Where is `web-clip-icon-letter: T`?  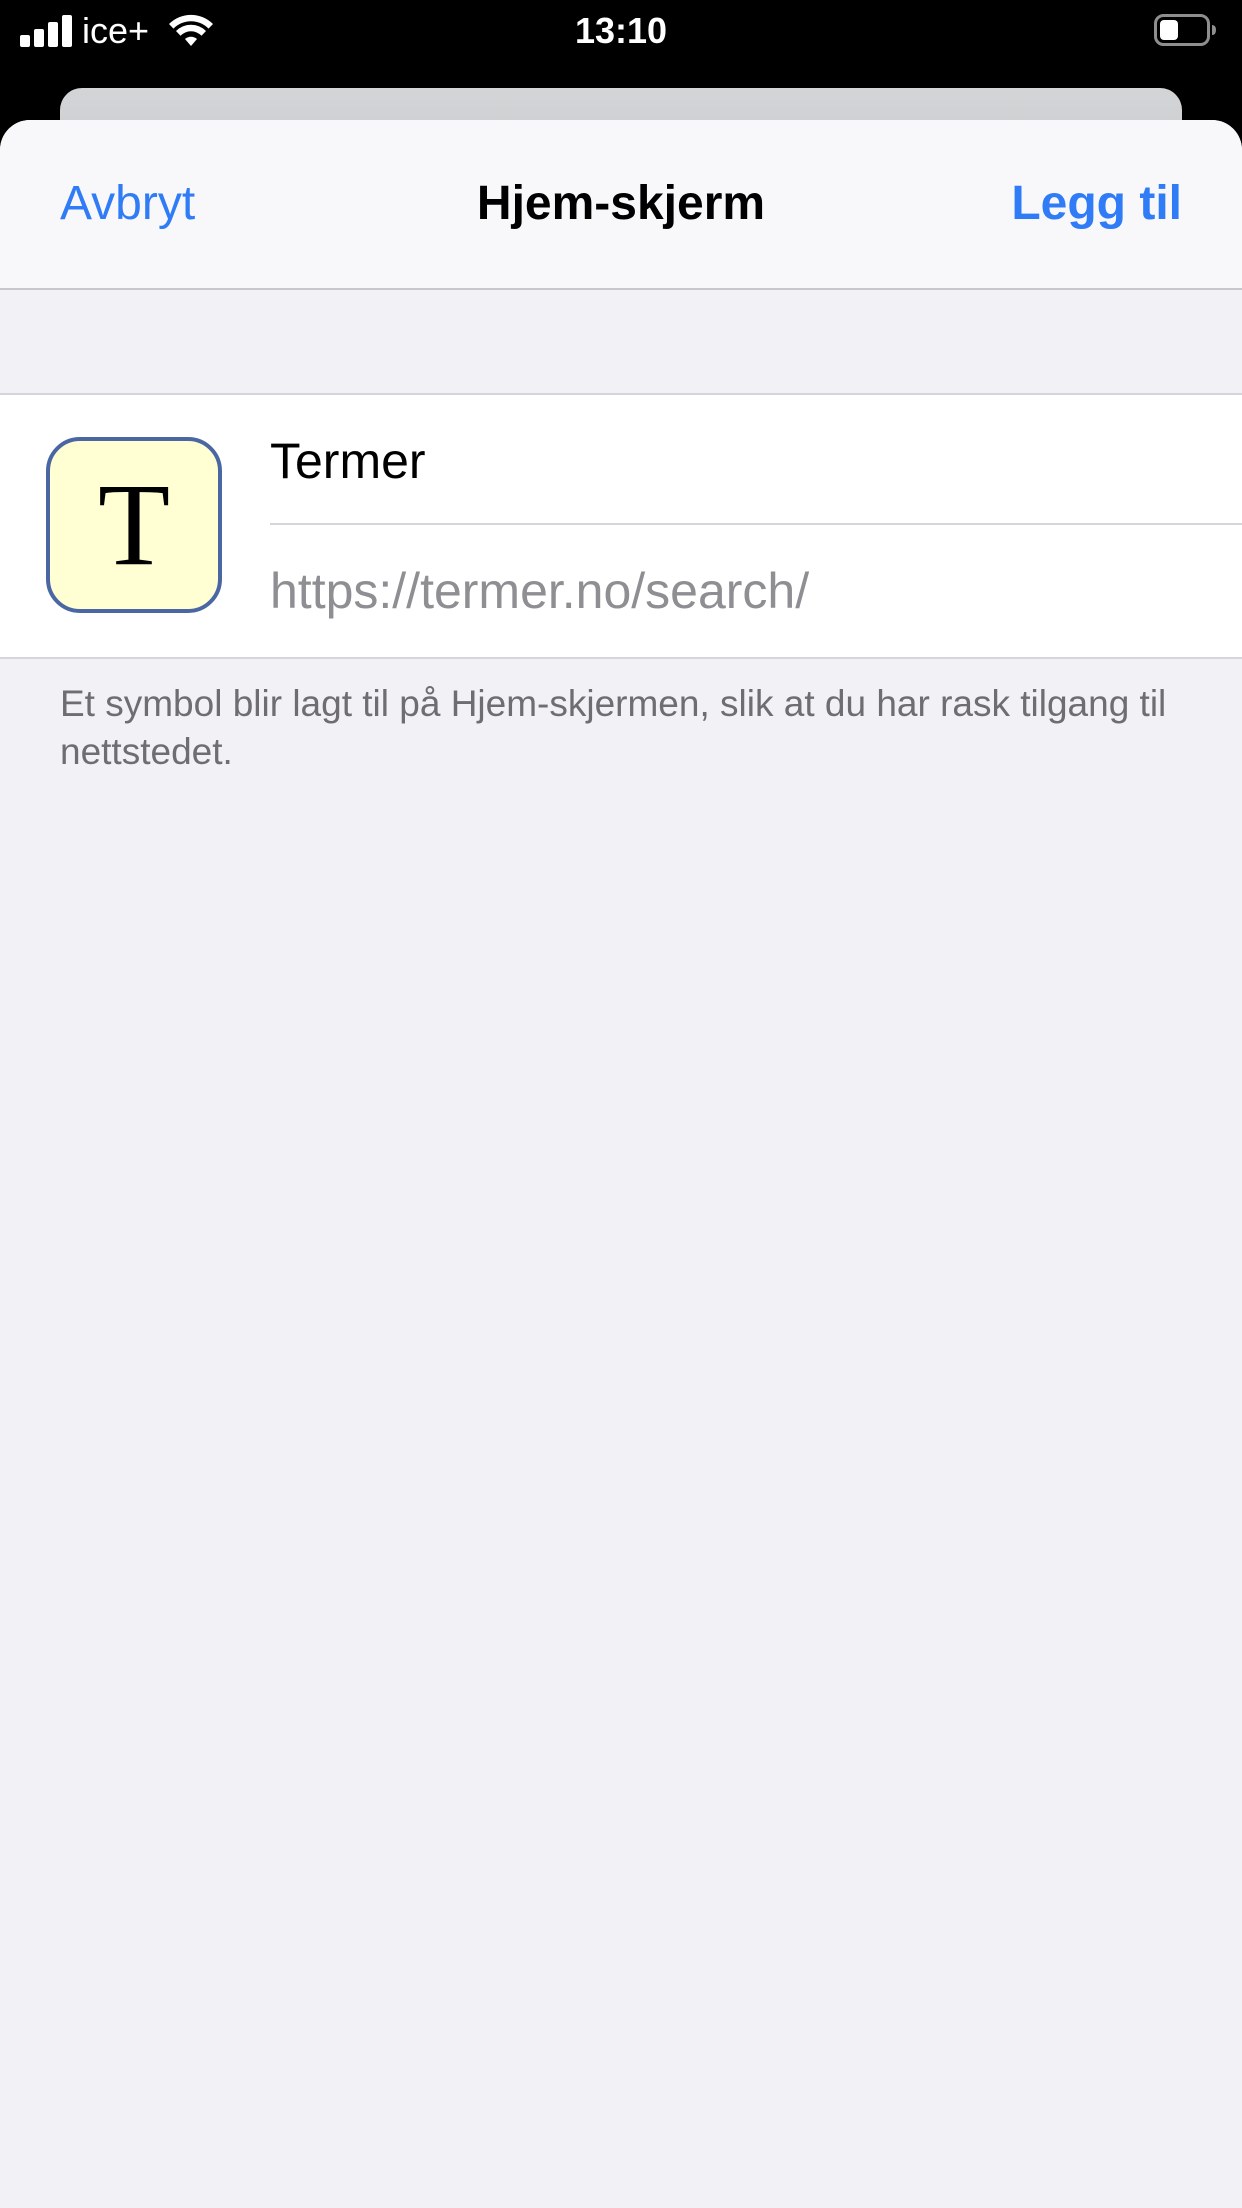 web-clip-icon-letter: T is located at coordinates (134, 524).